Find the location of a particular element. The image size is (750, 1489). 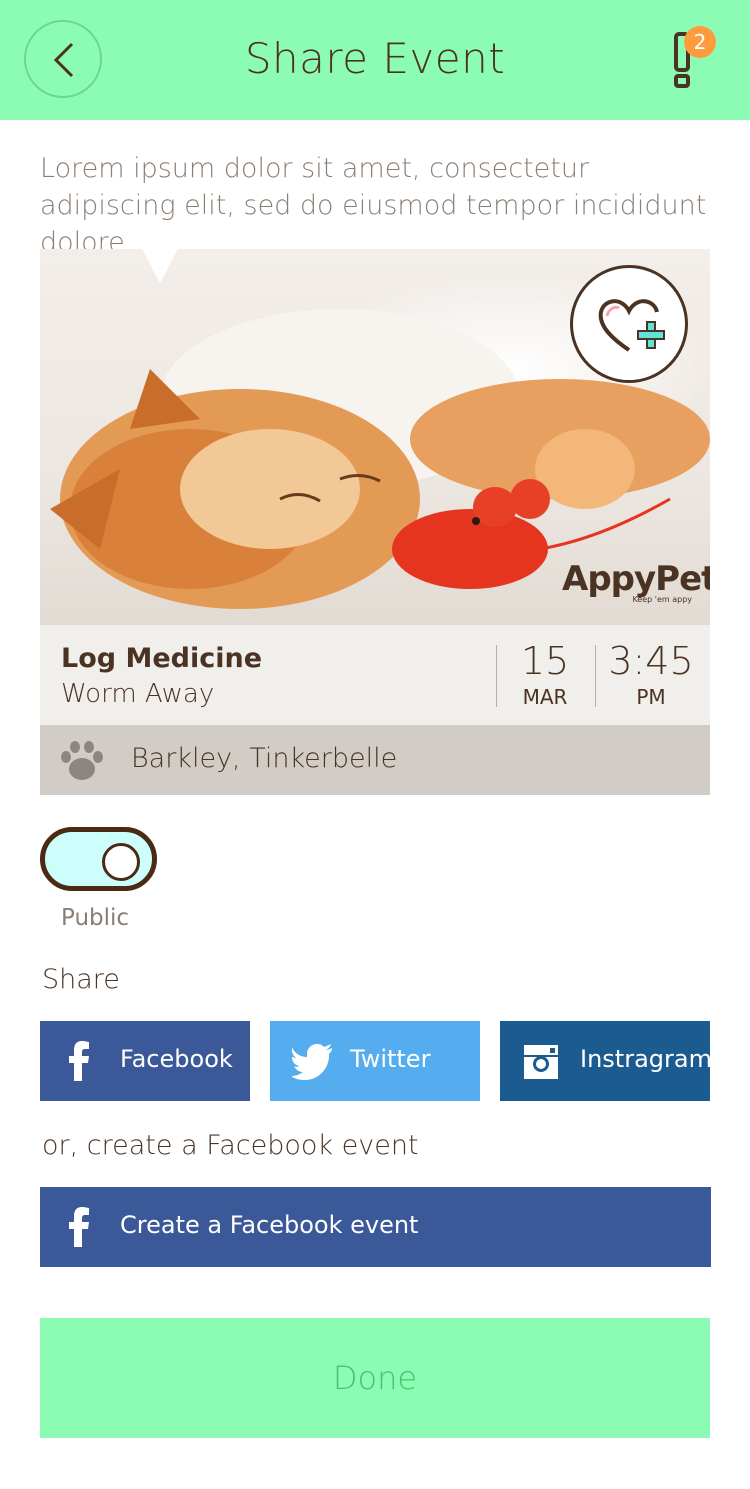

event-subtitle: Worm Away is located at coordinates (138, 694).